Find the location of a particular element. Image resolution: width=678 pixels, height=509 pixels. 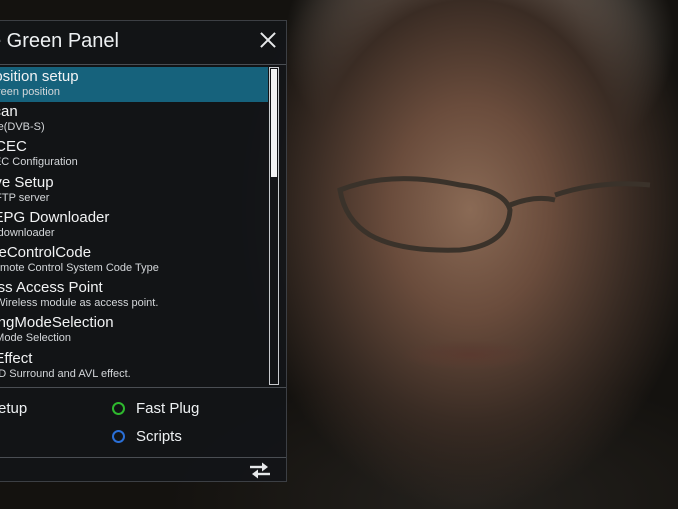

item-name: pingModeSelection is located at coordinates (57, 323).